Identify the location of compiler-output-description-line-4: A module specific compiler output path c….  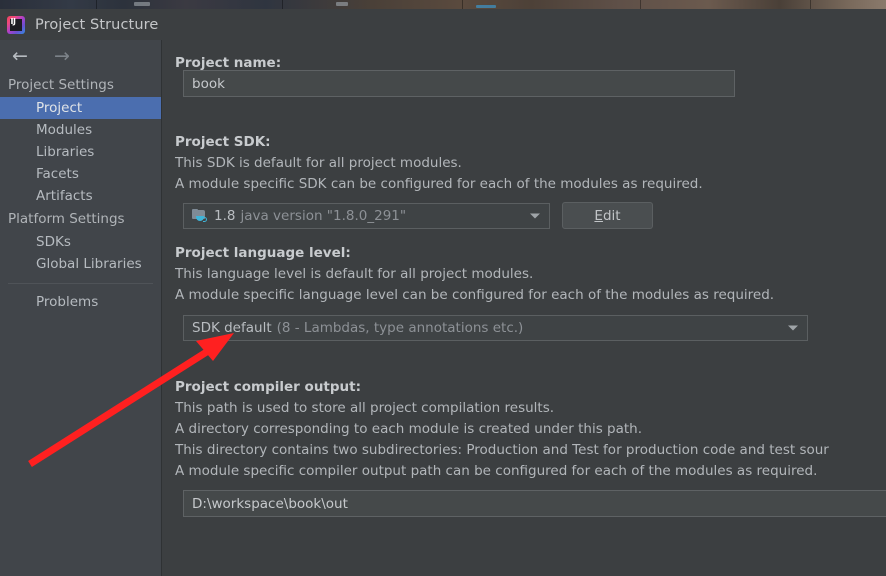
(496, 471).